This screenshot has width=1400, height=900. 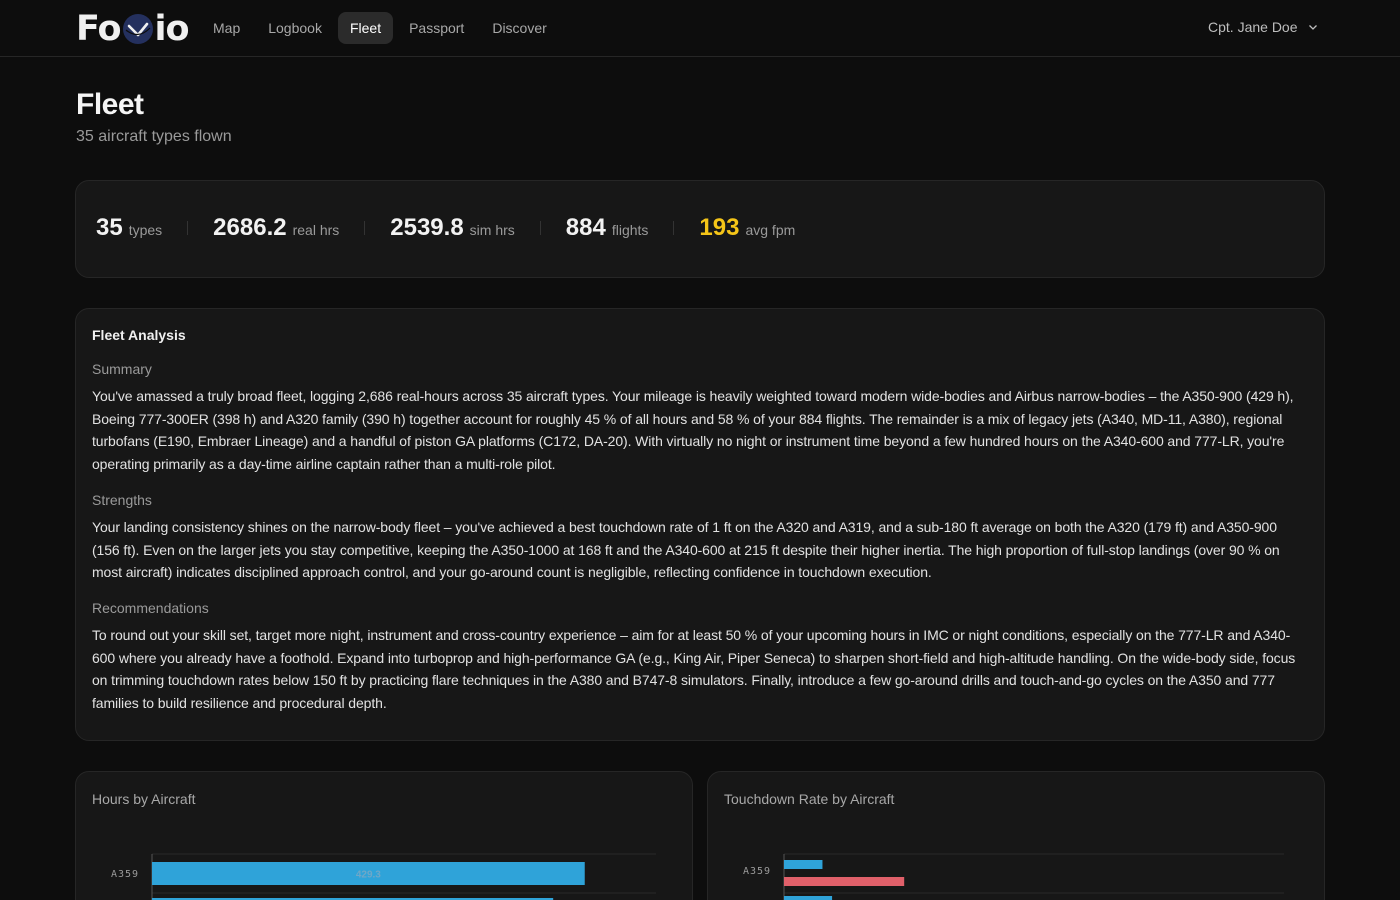 I want to click on nav-links: Map Logbook Fleet Passport Discover, so click(x=380, y=28).